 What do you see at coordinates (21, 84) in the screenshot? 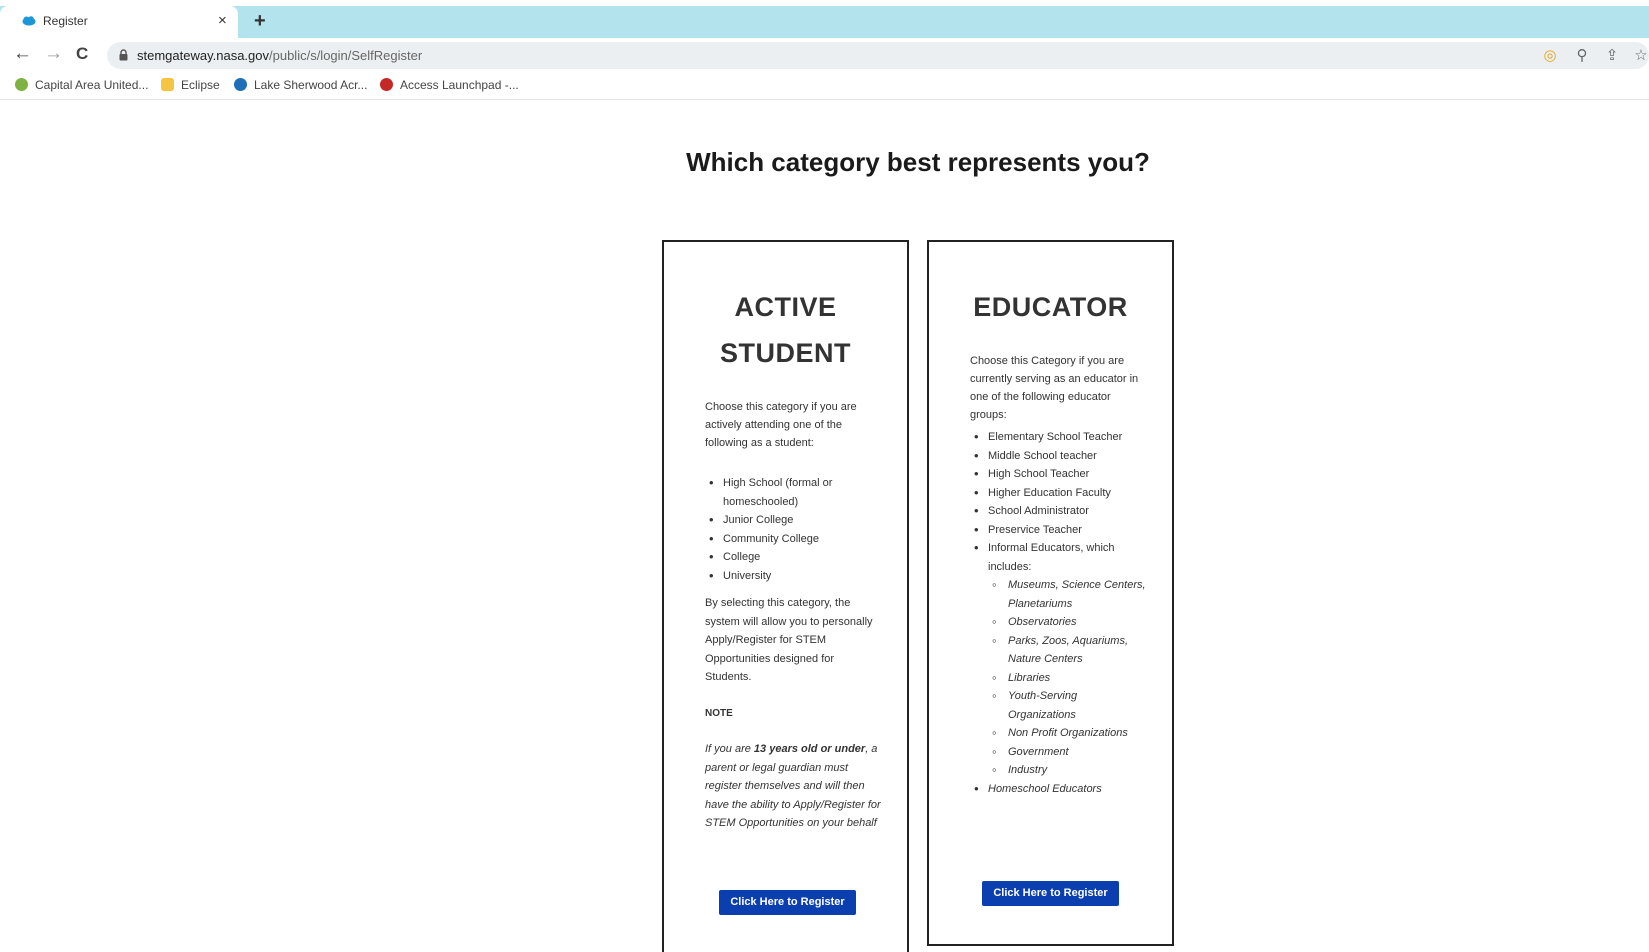
I see `capital-area-icon` at bounding box center [21, 84].